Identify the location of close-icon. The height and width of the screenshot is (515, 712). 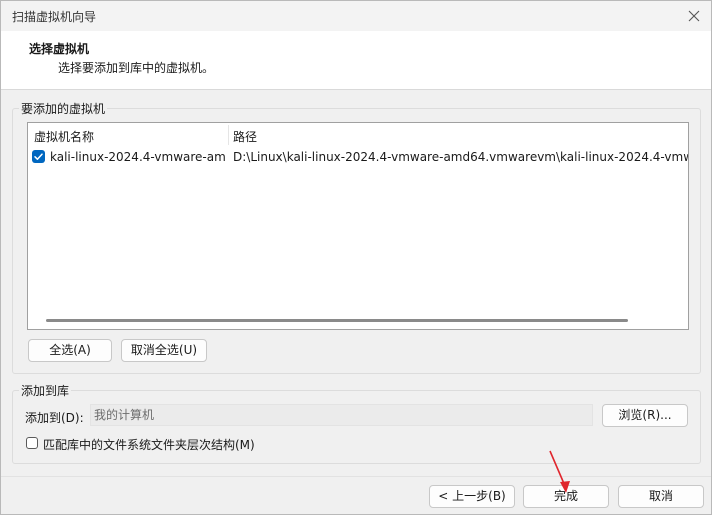
(694, 16).